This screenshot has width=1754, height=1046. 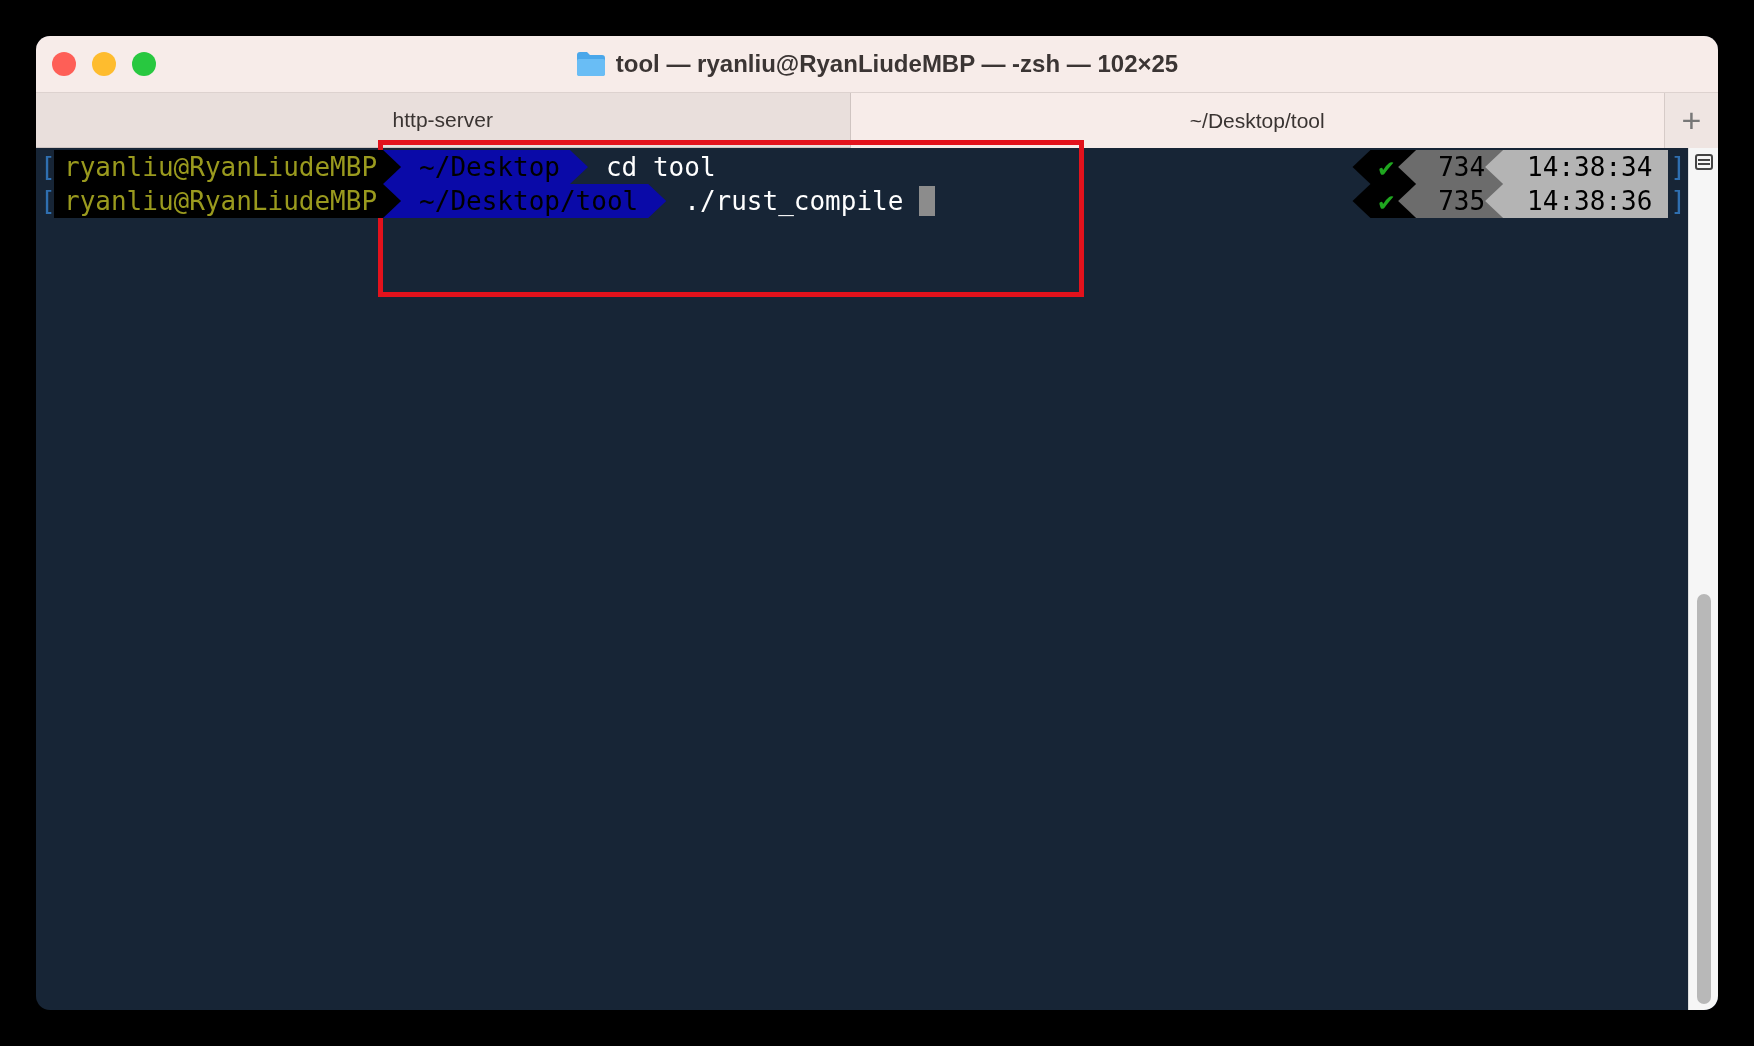 I want to click on zoom-button, so click(x=144, y=64).